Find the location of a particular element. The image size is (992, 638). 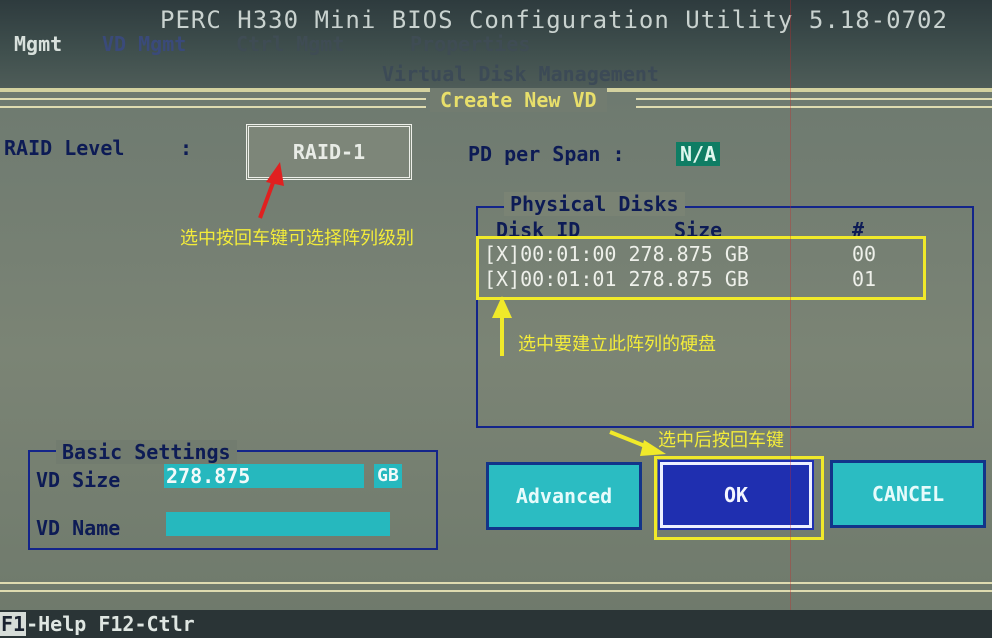

annotation-raid-level: 选中按回车键可选择阵列级别 is located at coordinates (297, 238).